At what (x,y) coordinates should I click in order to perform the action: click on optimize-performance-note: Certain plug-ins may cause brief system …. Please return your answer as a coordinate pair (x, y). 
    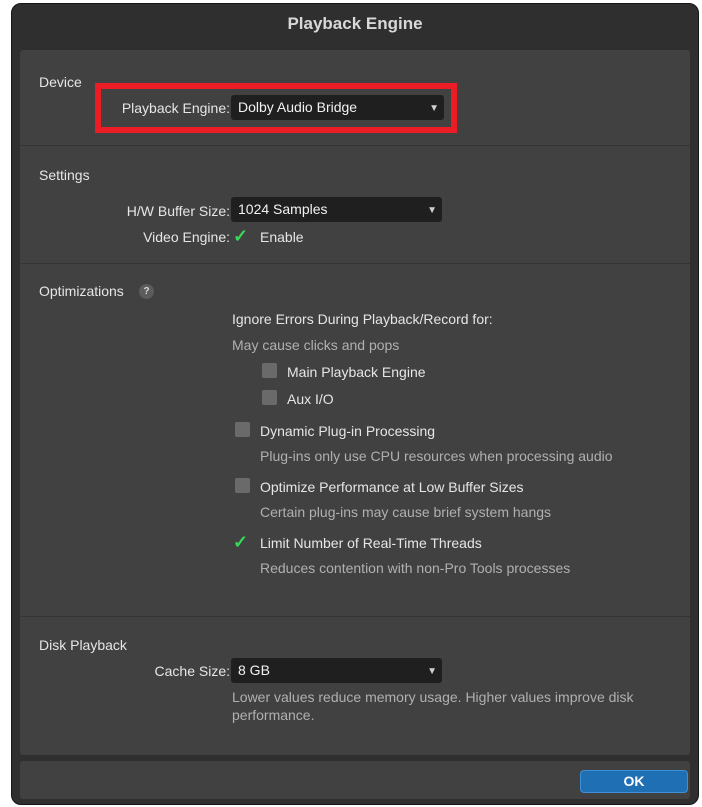
    Looking at the image, I should click on (406, 512).